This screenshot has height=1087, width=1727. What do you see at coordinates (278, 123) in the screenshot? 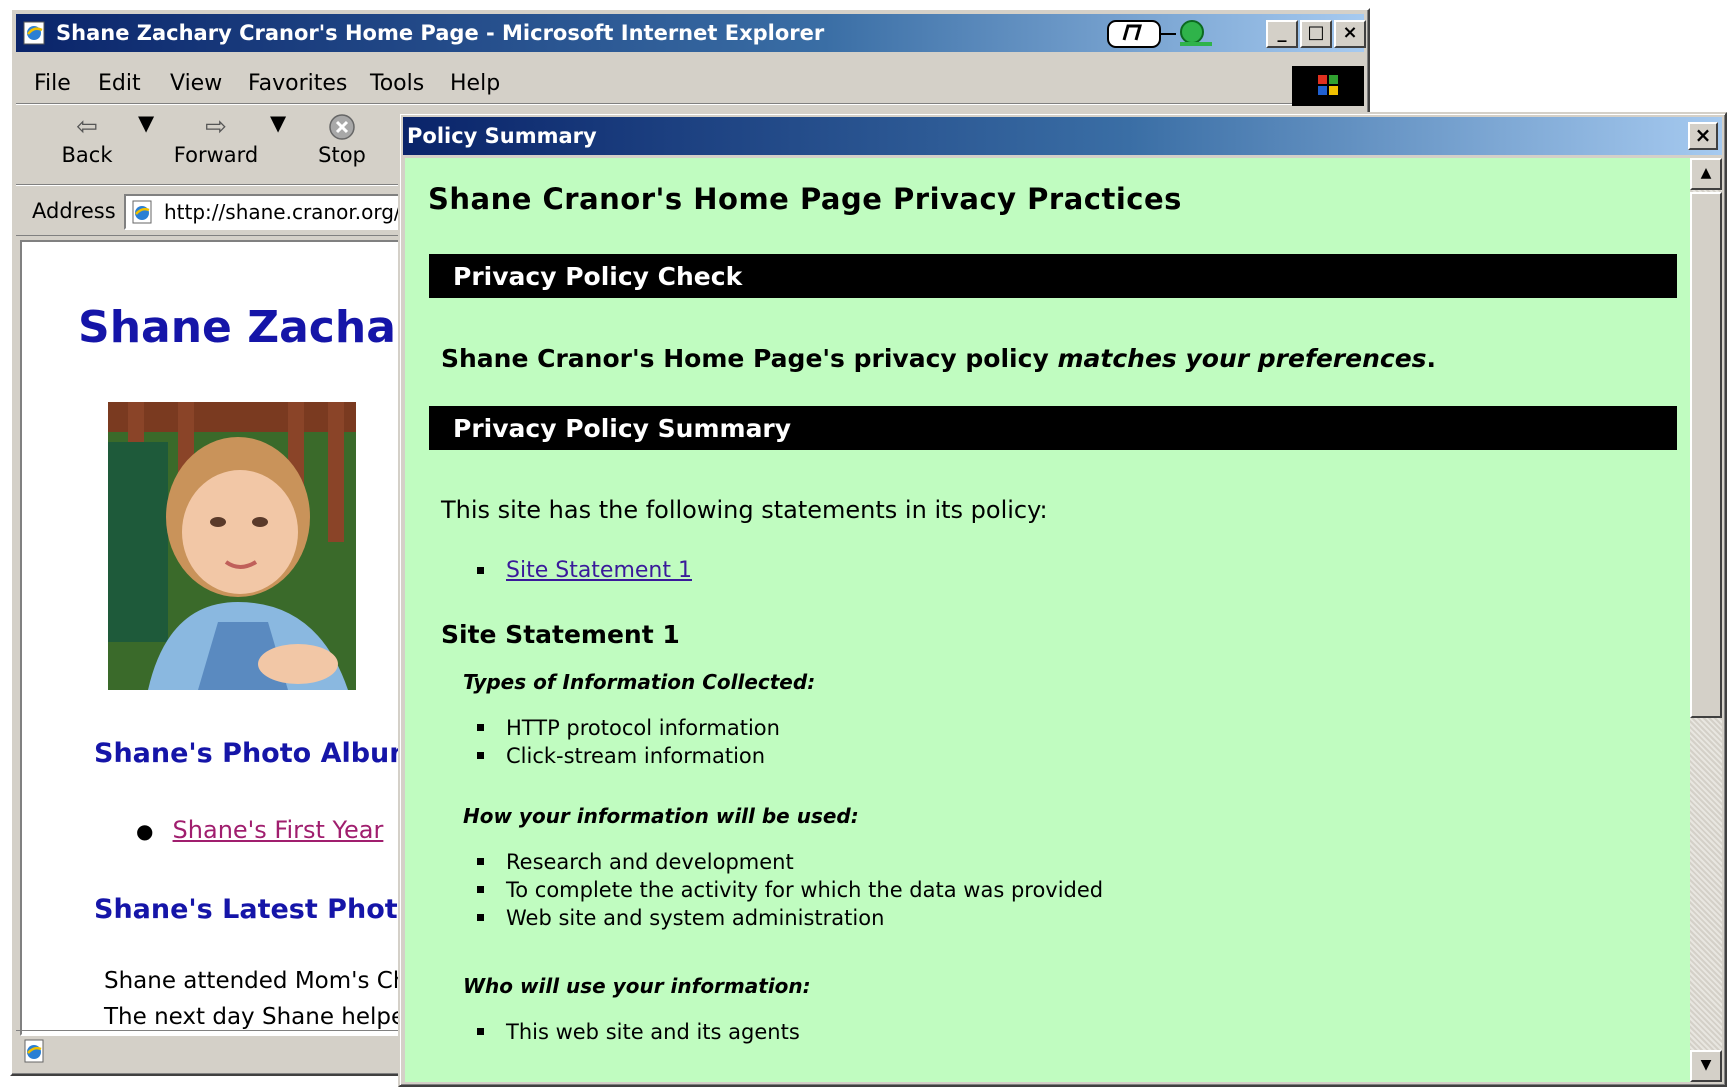
I see `forward-dropdown-icon: ▼` at bounding box center [278, 123].